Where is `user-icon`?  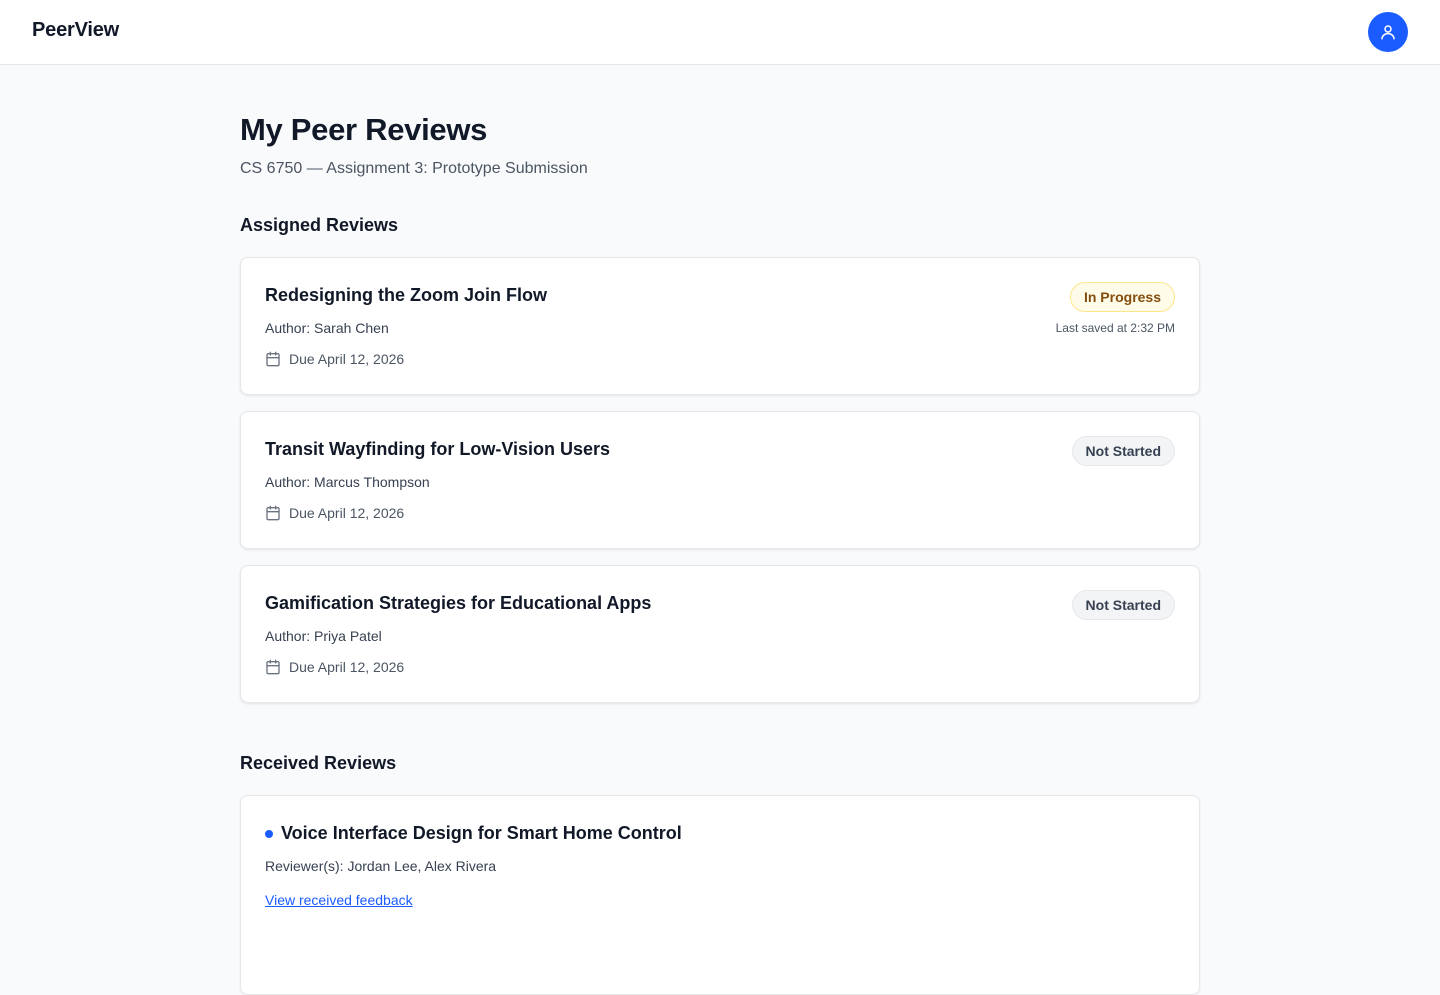 user-icon is located at coordinates (1388, 32).